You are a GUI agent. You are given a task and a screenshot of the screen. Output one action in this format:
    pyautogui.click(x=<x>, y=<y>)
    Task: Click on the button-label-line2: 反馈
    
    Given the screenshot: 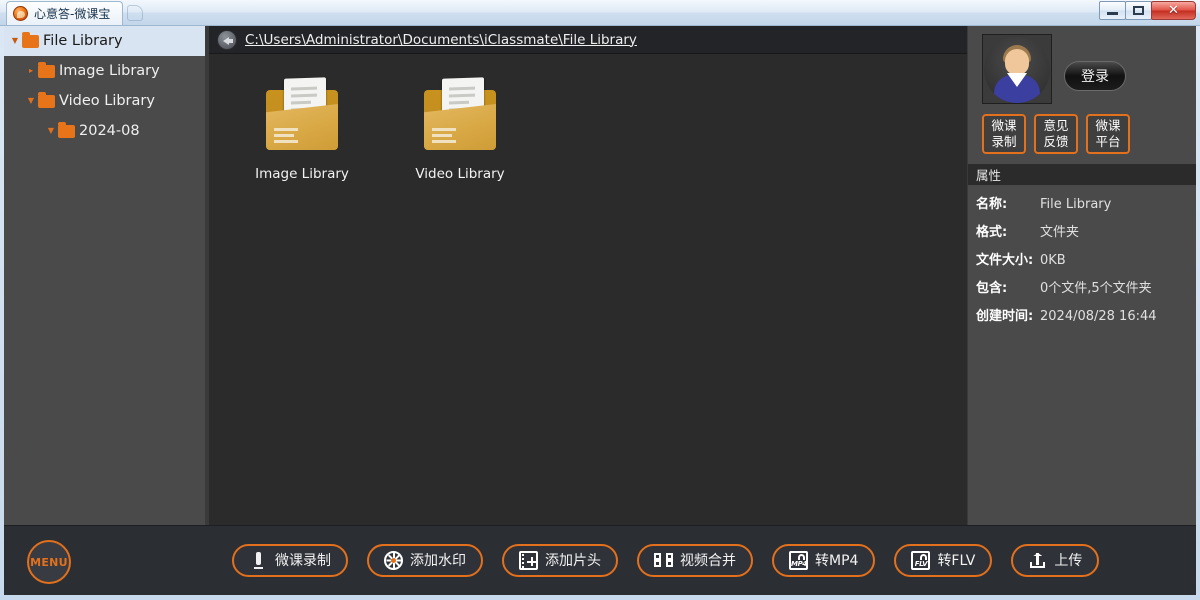 What is the action you would take?
    pyautogui.click(x=1056, y=141)
    